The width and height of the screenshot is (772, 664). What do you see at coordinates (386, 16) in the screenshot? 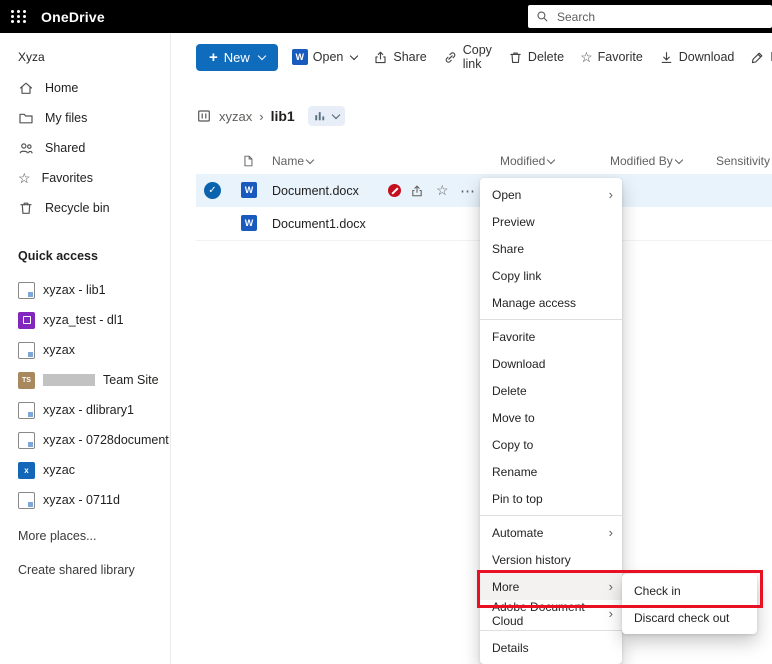
I see `top-bar: OneDrive` at bounding box center [386, 16].